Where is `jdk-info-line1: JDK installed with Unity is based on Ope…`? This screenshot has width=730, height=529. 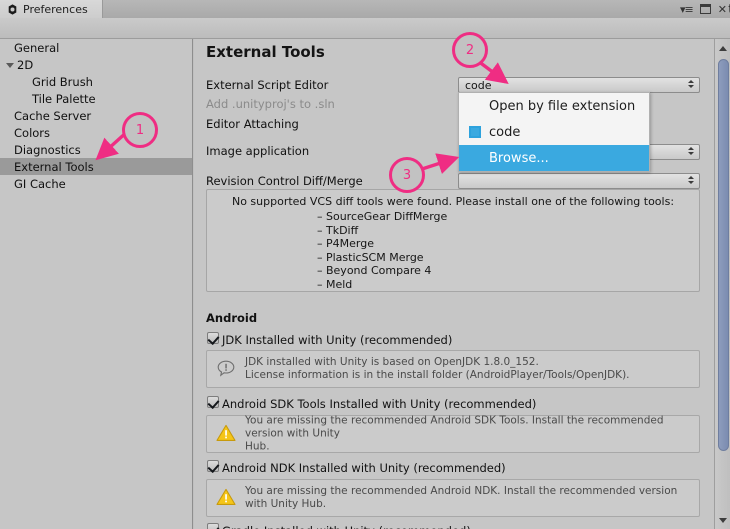
jdk-info-line1: JDK installed with Unity is based on Ope… is located at coordinates (392, 362).